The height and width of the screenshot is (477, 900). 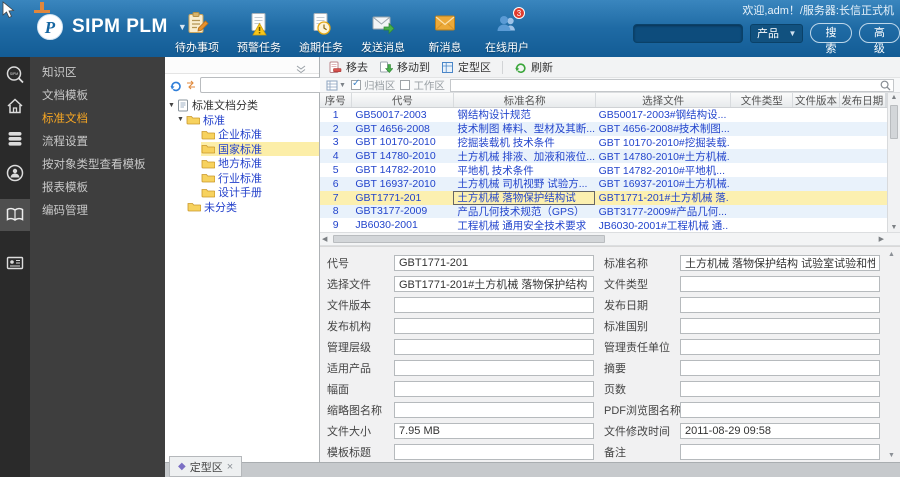 What do you see at coordinates (780, 451) in the screenshot?
I see `remarks-field` at bounding box center [780, 451].